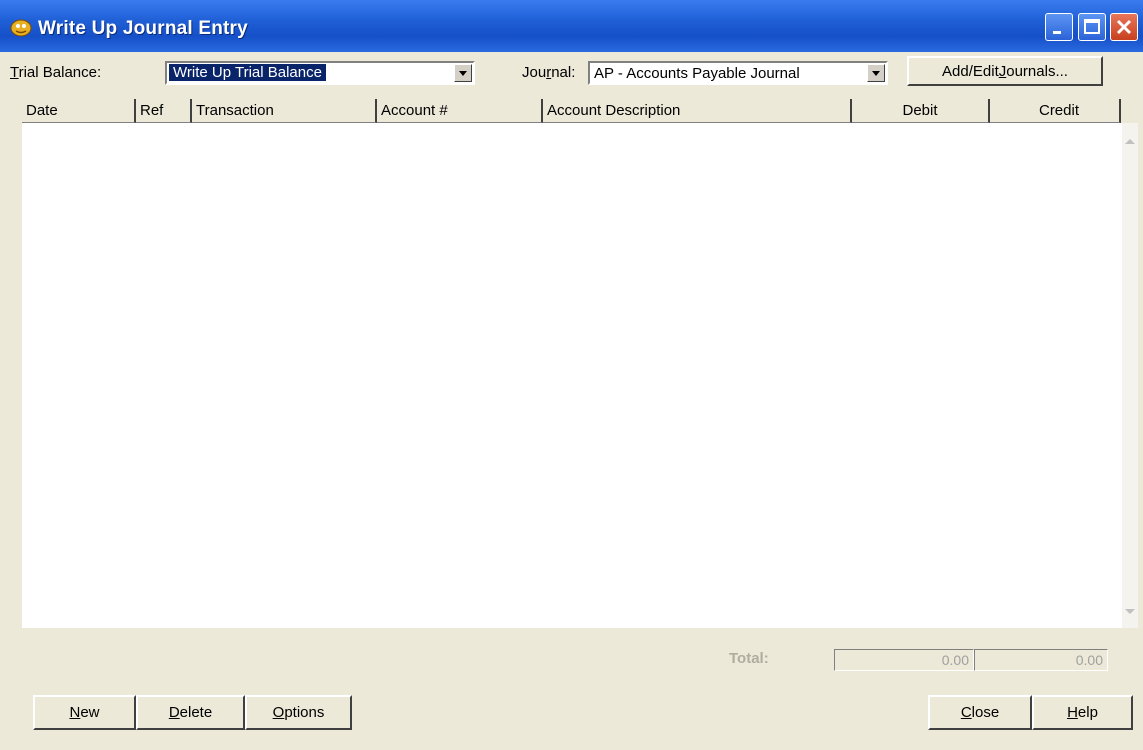  What do you see at coordinates (460, 111) in the screenshot?
I see `column-header-account-number: Account #` at bounding box center [460, 111].